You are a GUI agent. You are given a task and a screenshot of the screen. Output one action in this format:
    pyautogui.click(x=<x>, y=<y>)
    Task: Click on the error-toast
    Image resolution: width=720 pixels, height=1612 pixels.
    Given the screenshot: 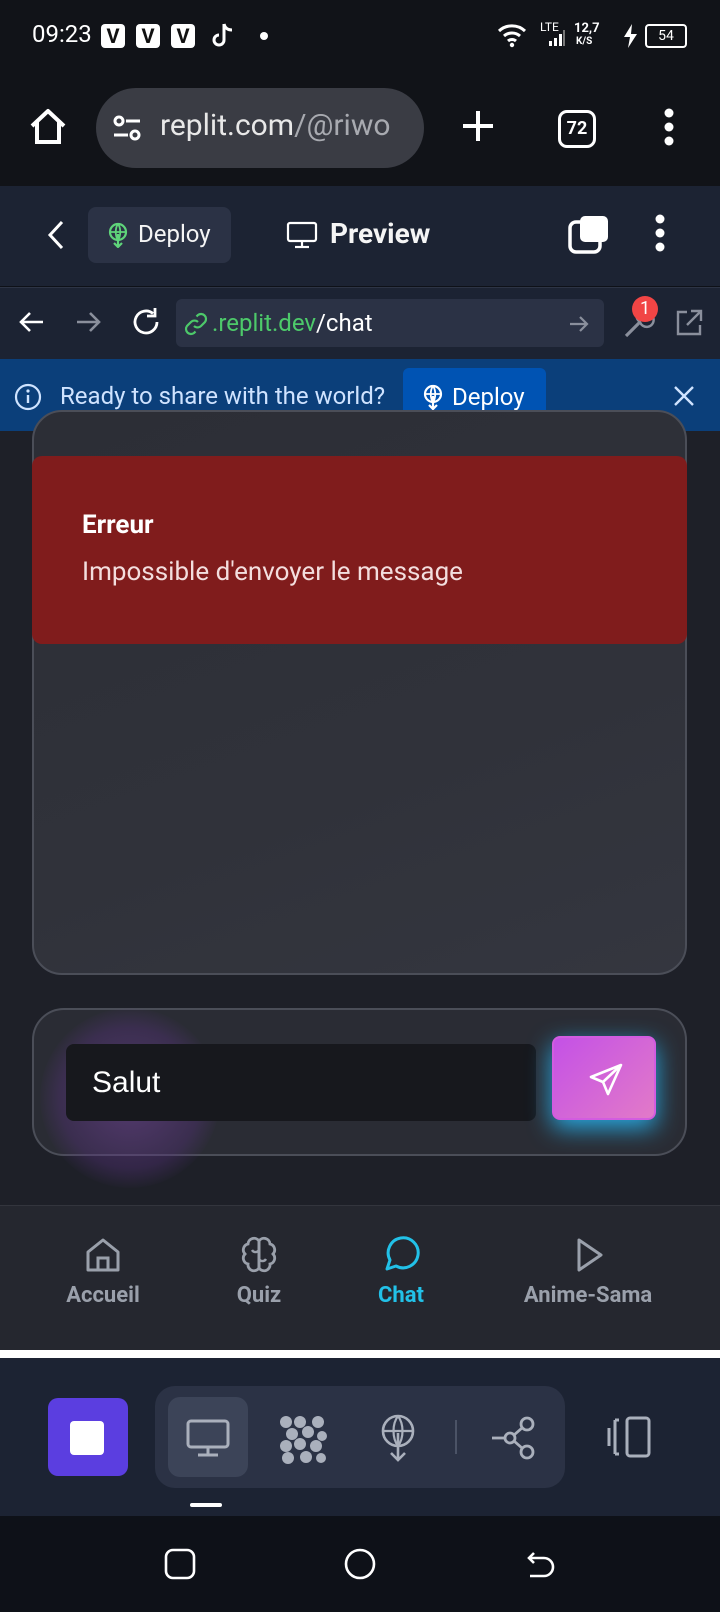 What is the action you would take?
    pyautogui.click(x=359, y=550)
    